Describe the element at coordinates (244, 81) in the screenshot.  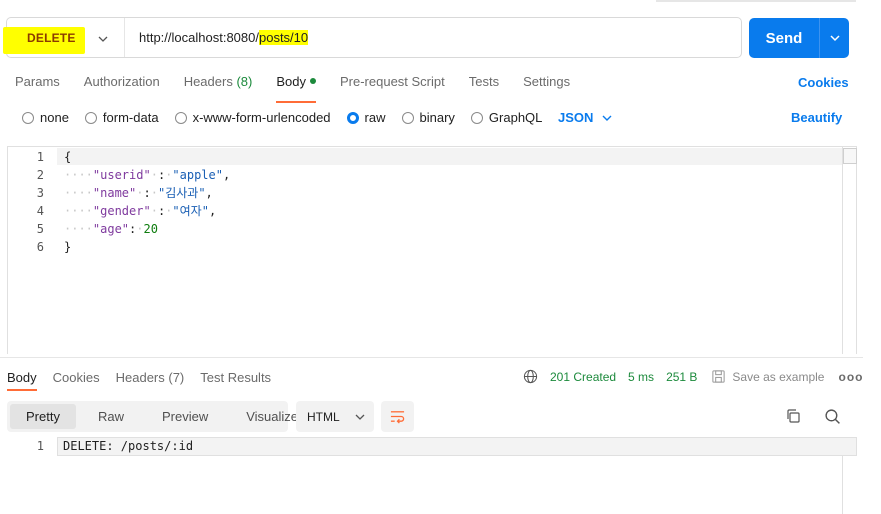
I see `headers-count: (8)` at that location.